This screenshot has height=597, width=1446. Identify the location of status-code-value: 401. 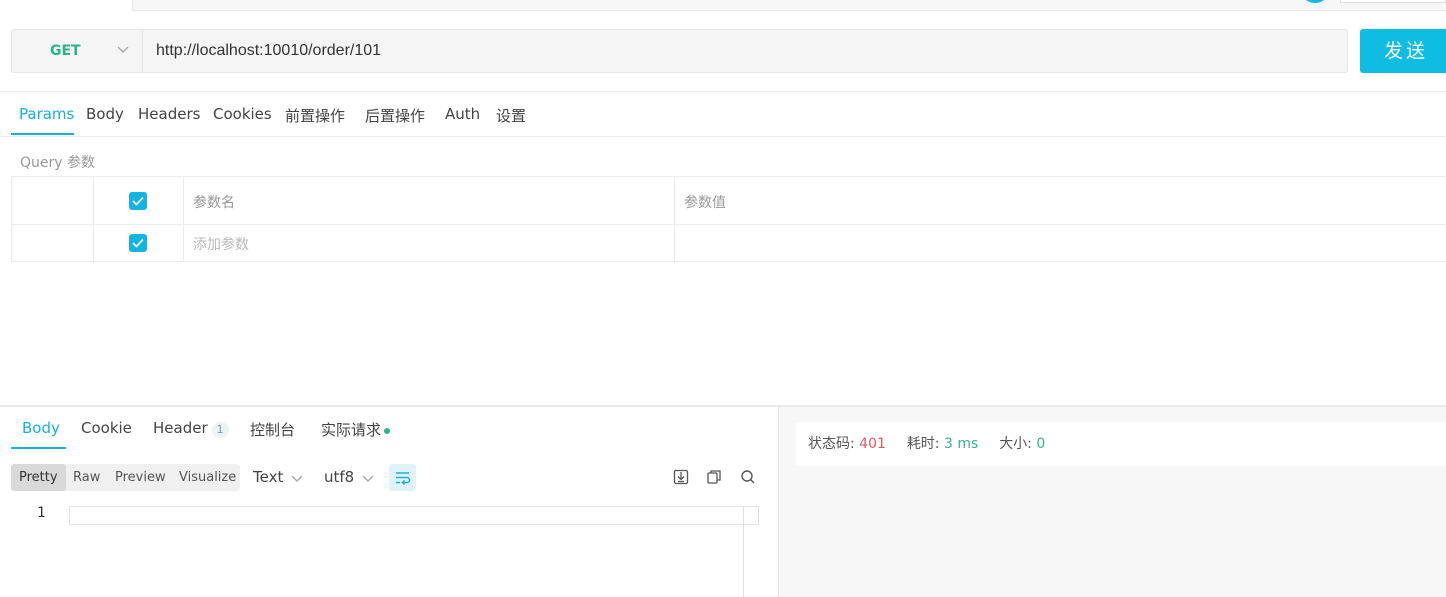
(872, 444).